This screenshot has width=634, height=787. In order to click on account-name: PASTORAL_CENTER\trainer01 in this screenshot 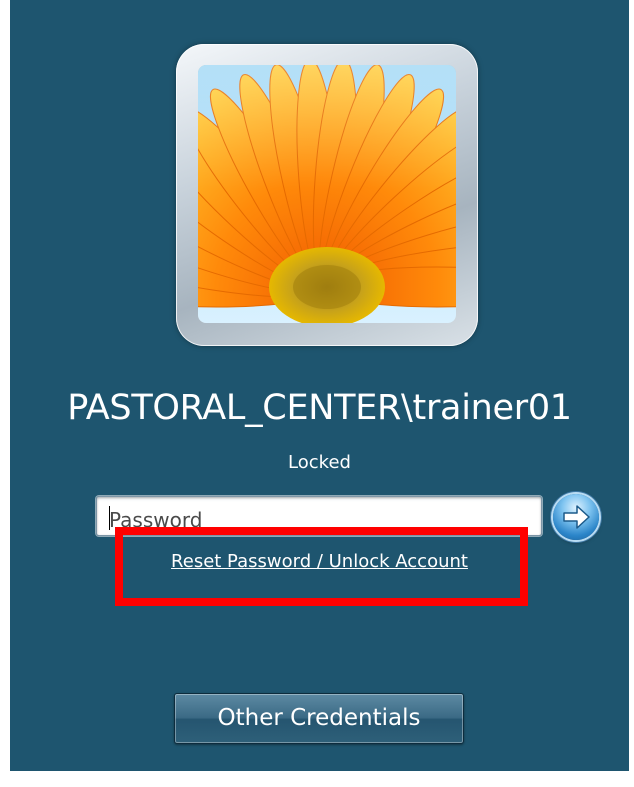, I will do `click(319, 408)`.